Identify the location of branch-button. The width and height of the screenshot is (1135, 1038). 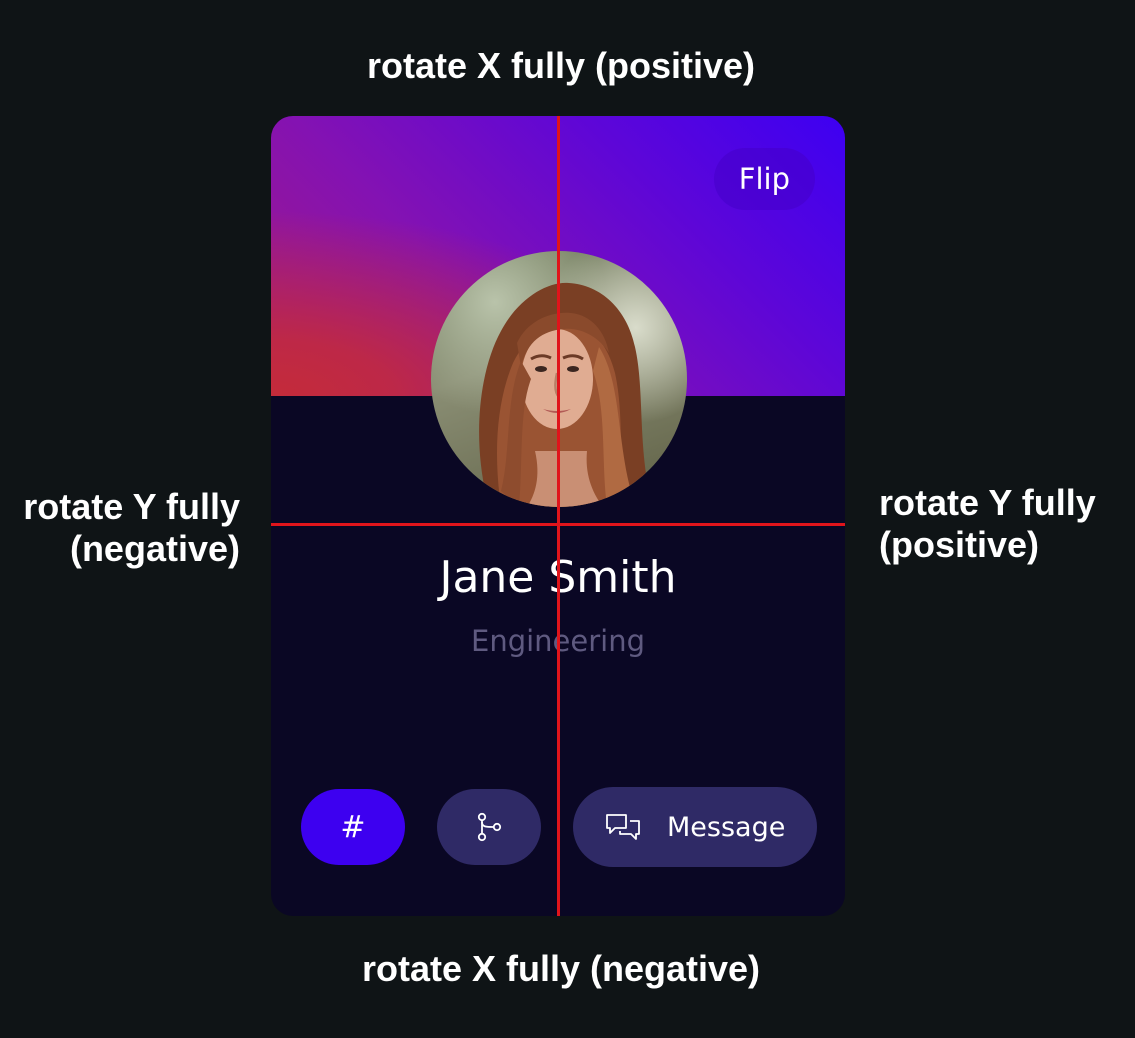
(489, 827).